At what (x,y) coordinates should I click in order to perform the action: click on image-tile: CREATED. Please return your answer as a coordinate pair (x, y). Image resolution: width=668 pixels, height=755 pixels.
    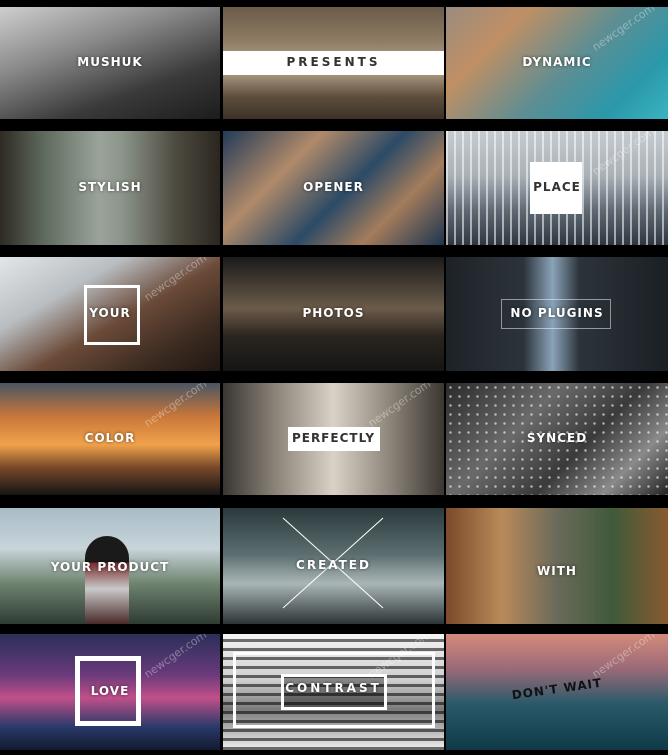
    Looking at the image, I should click on (333, 566).